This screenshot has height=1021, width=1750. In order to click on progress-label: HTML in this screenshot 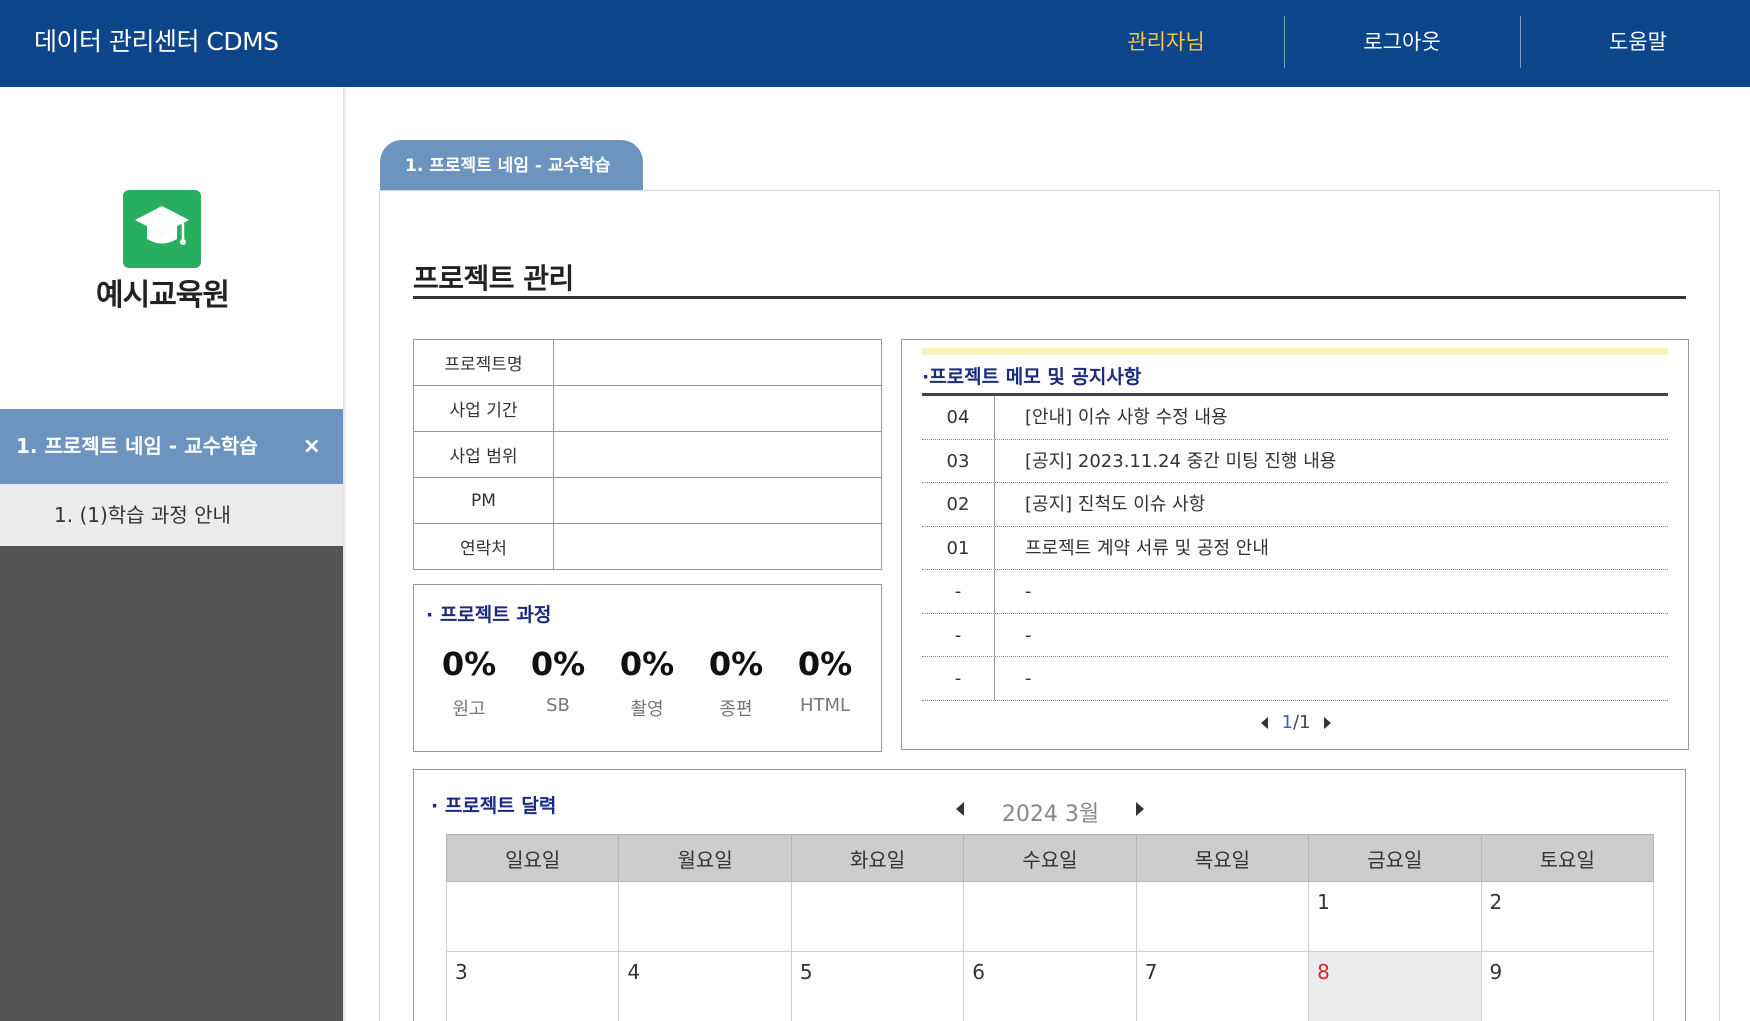, I will do `click(825, 705)`.